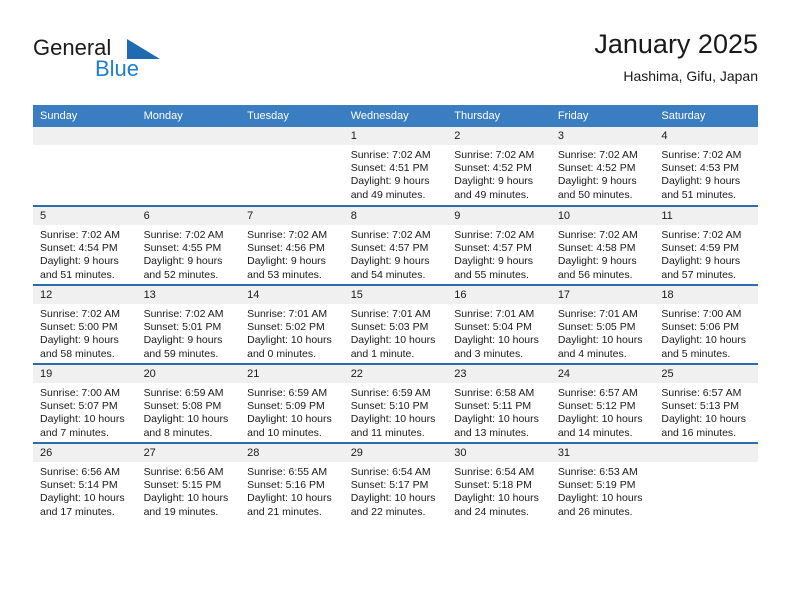  Describe the element at coordinates (181, 353) in the screenshot. I see `daylight-text-line2: and 59 minutes.` at that location.